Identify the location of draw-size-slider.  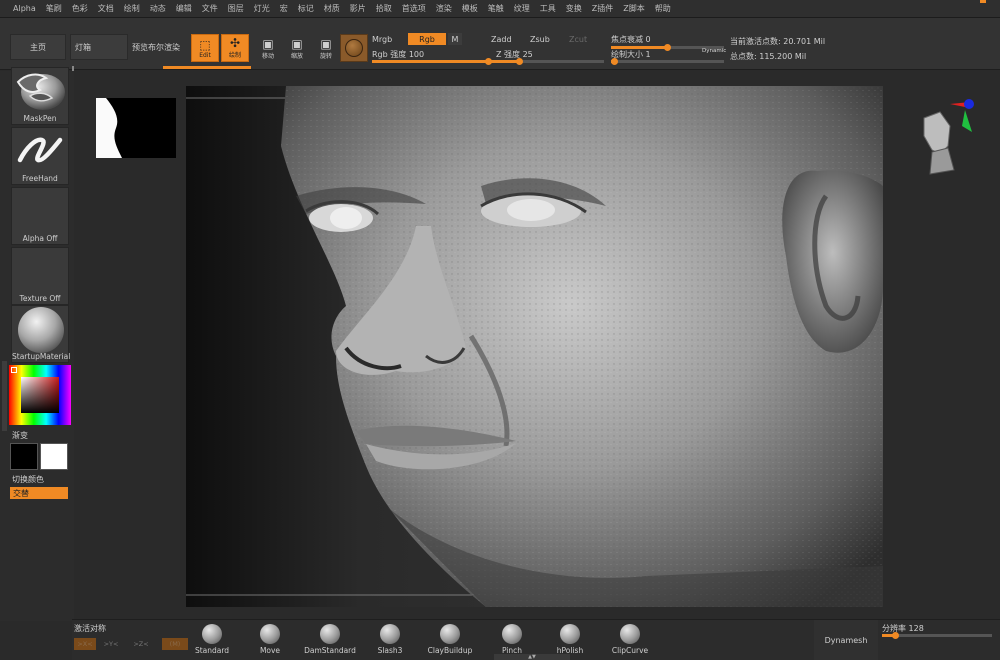
(667, 61).